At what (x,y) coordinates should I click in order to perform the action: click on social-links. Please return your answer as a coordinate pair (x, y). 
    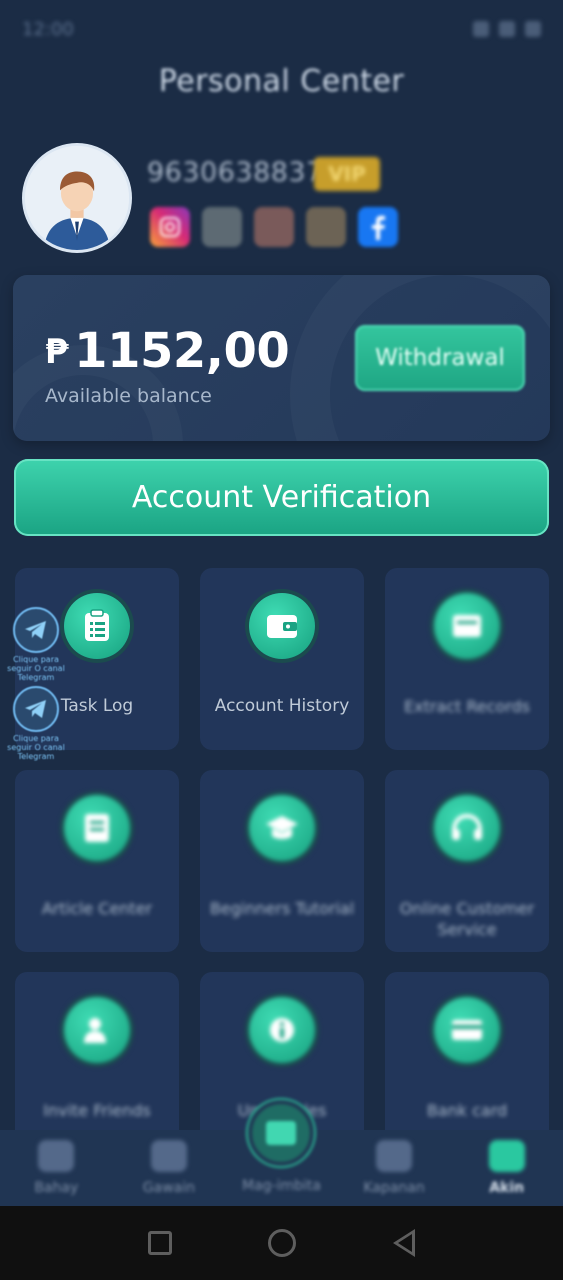
    Looking at the image, I should click on (274, 227).